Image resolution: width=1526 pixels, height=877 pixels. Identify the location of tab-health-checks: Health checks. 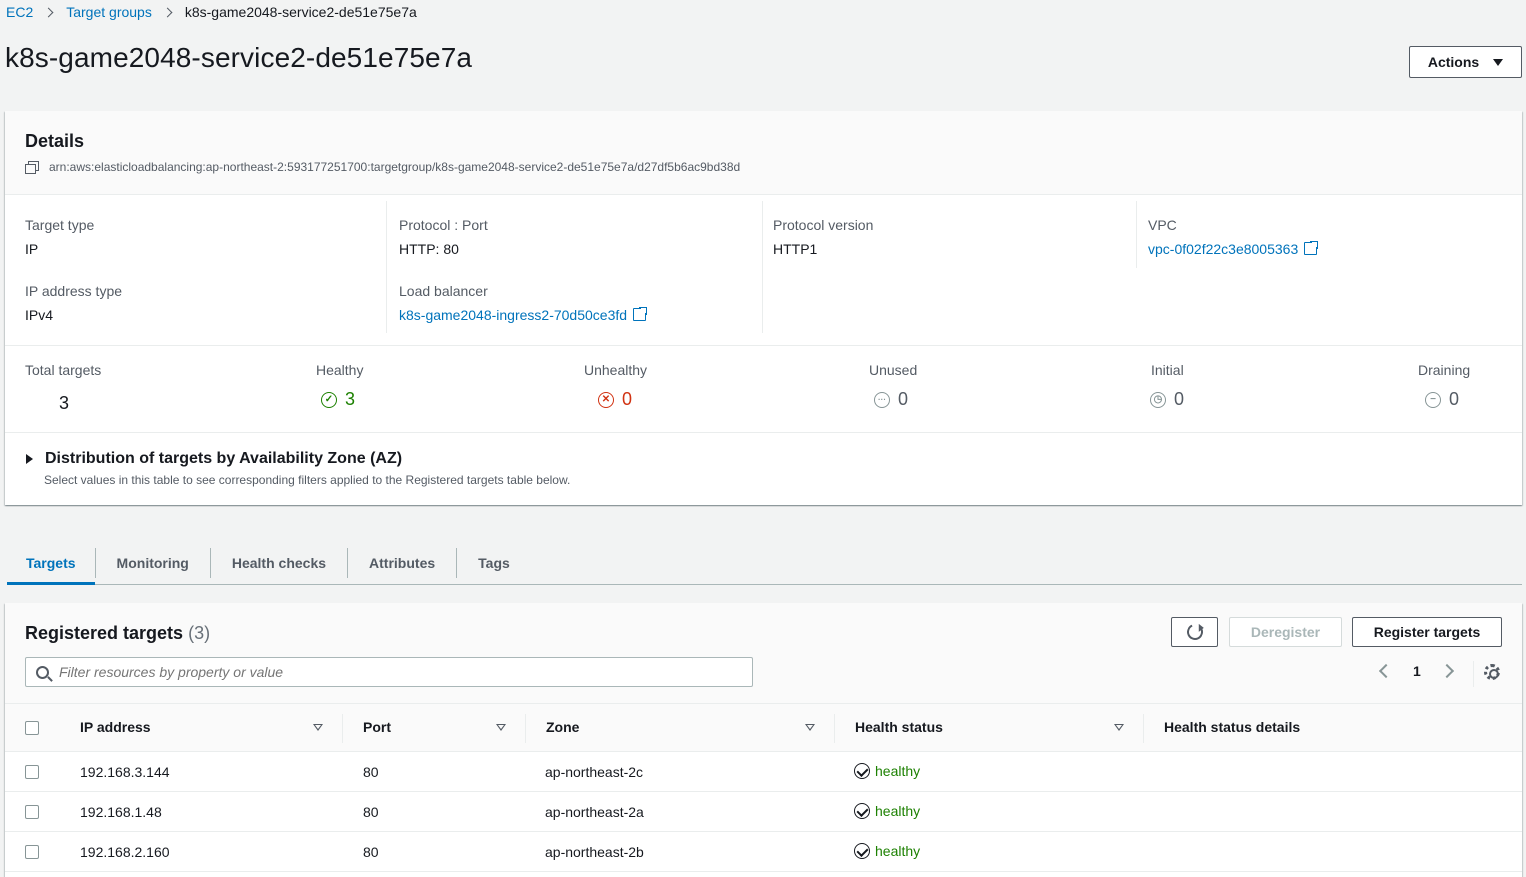
(279, 563).